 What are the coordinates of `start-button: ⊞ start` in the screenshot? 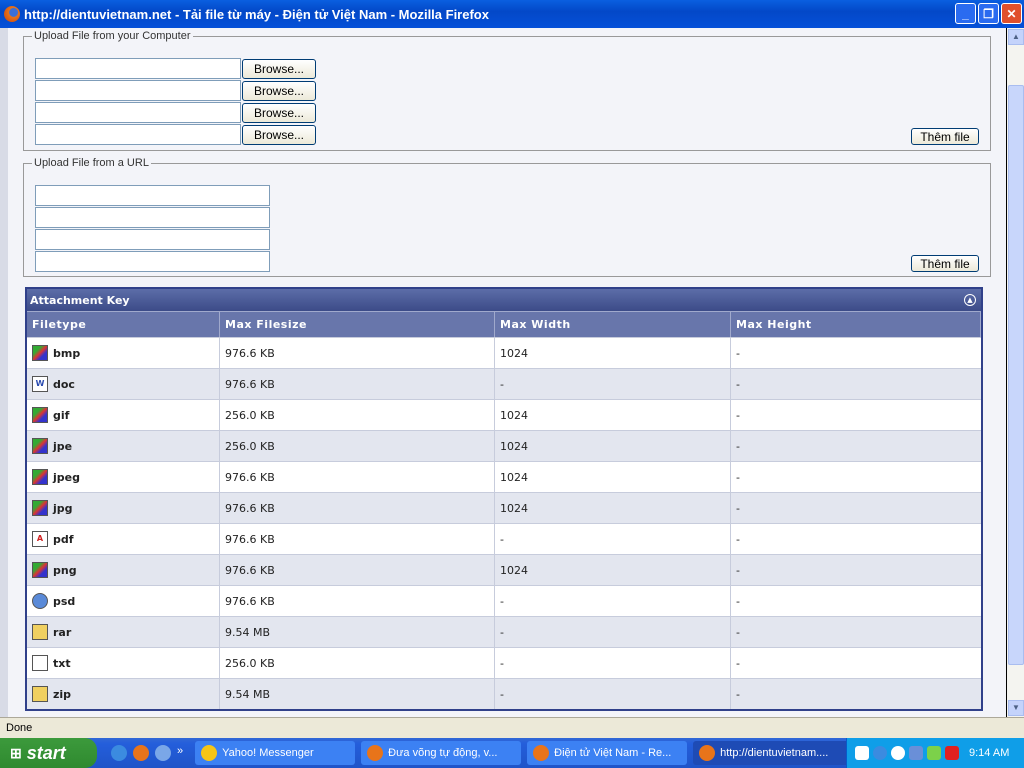 It's located at (48, 753).